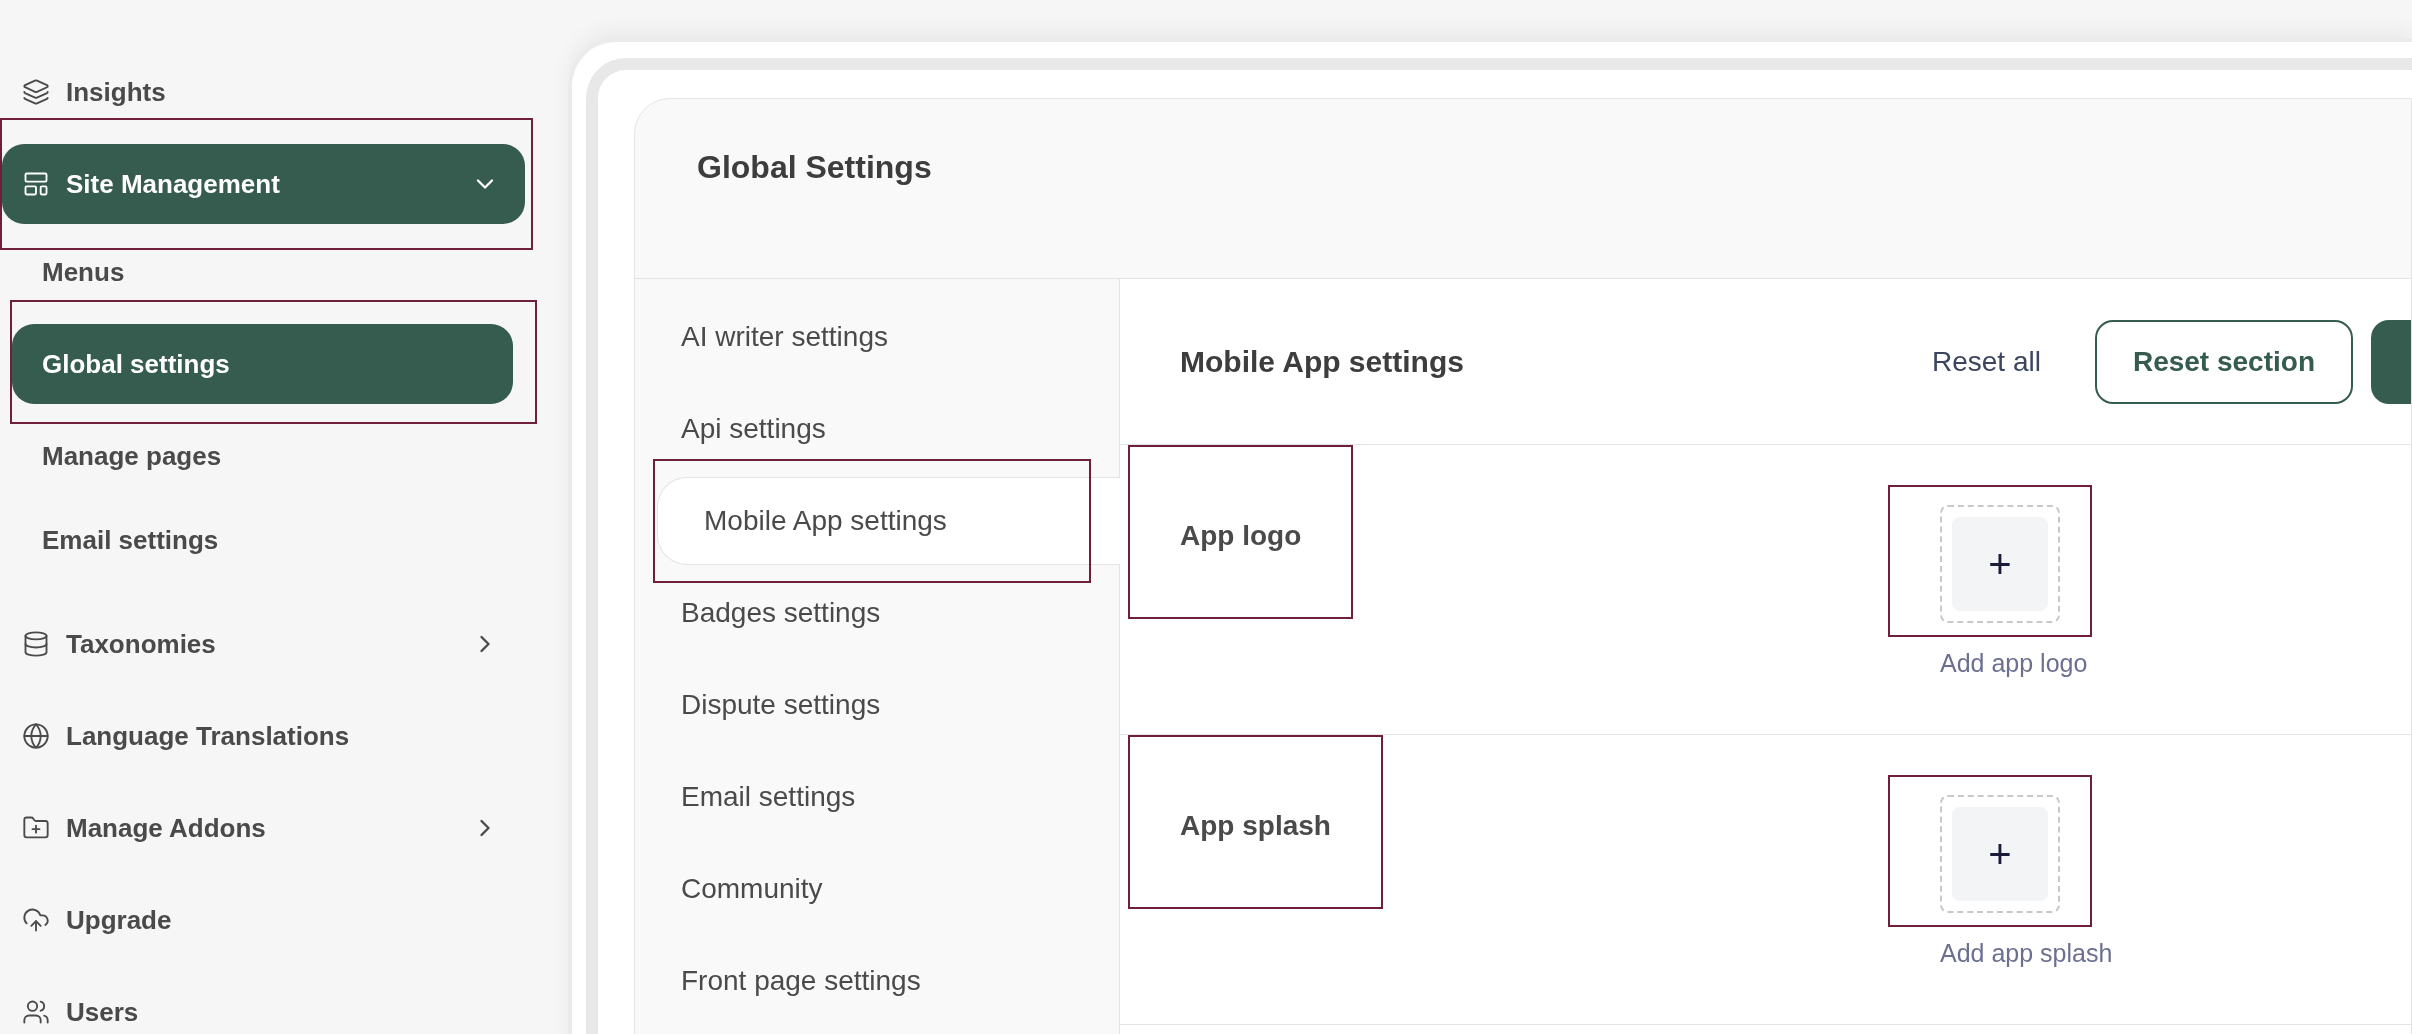 The width and height of the screenshot is (2412, 1034). Describe the element at coordinates (877, 429) in the screenshot. I see `settings-nav-item: Api settings` at that location.